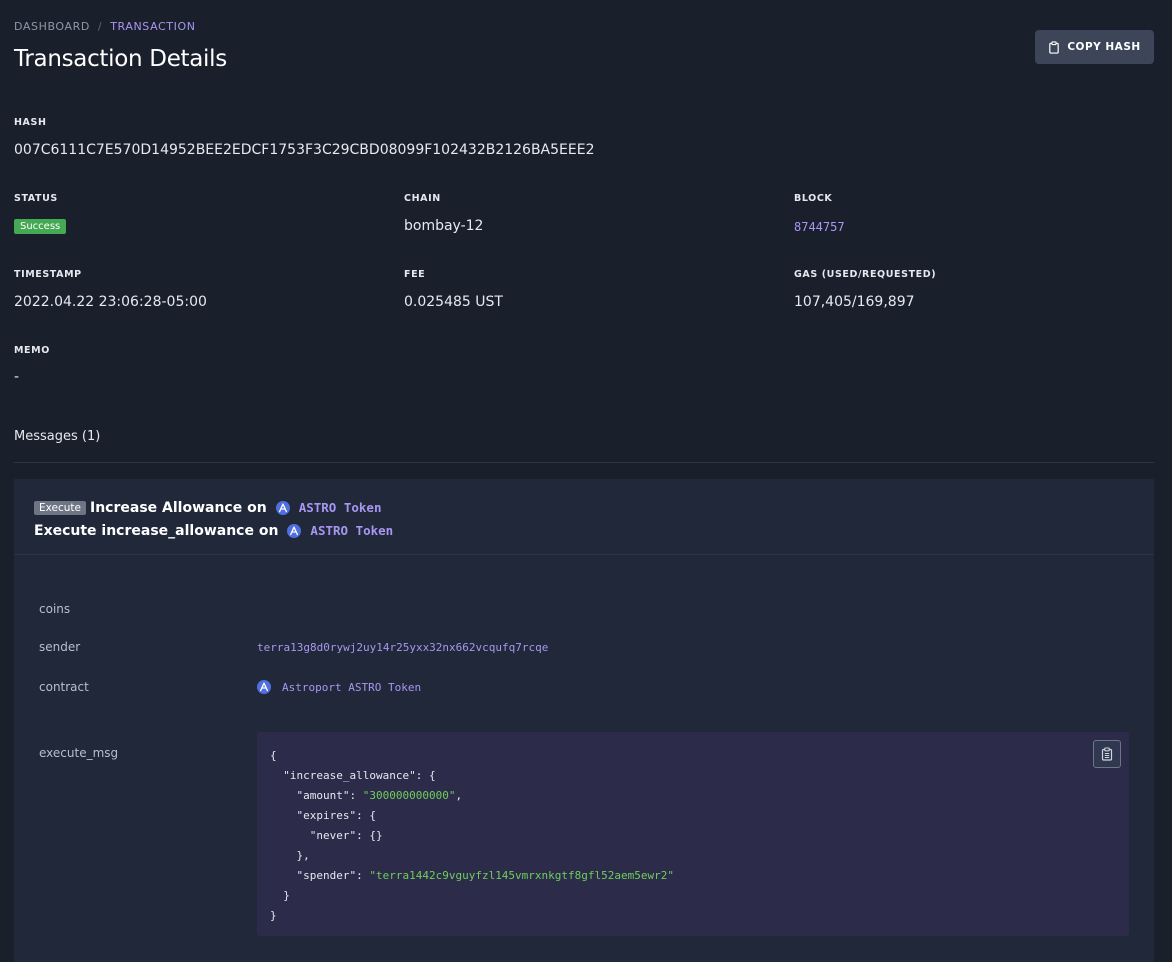  I want to click on divider, so click(584, 462).